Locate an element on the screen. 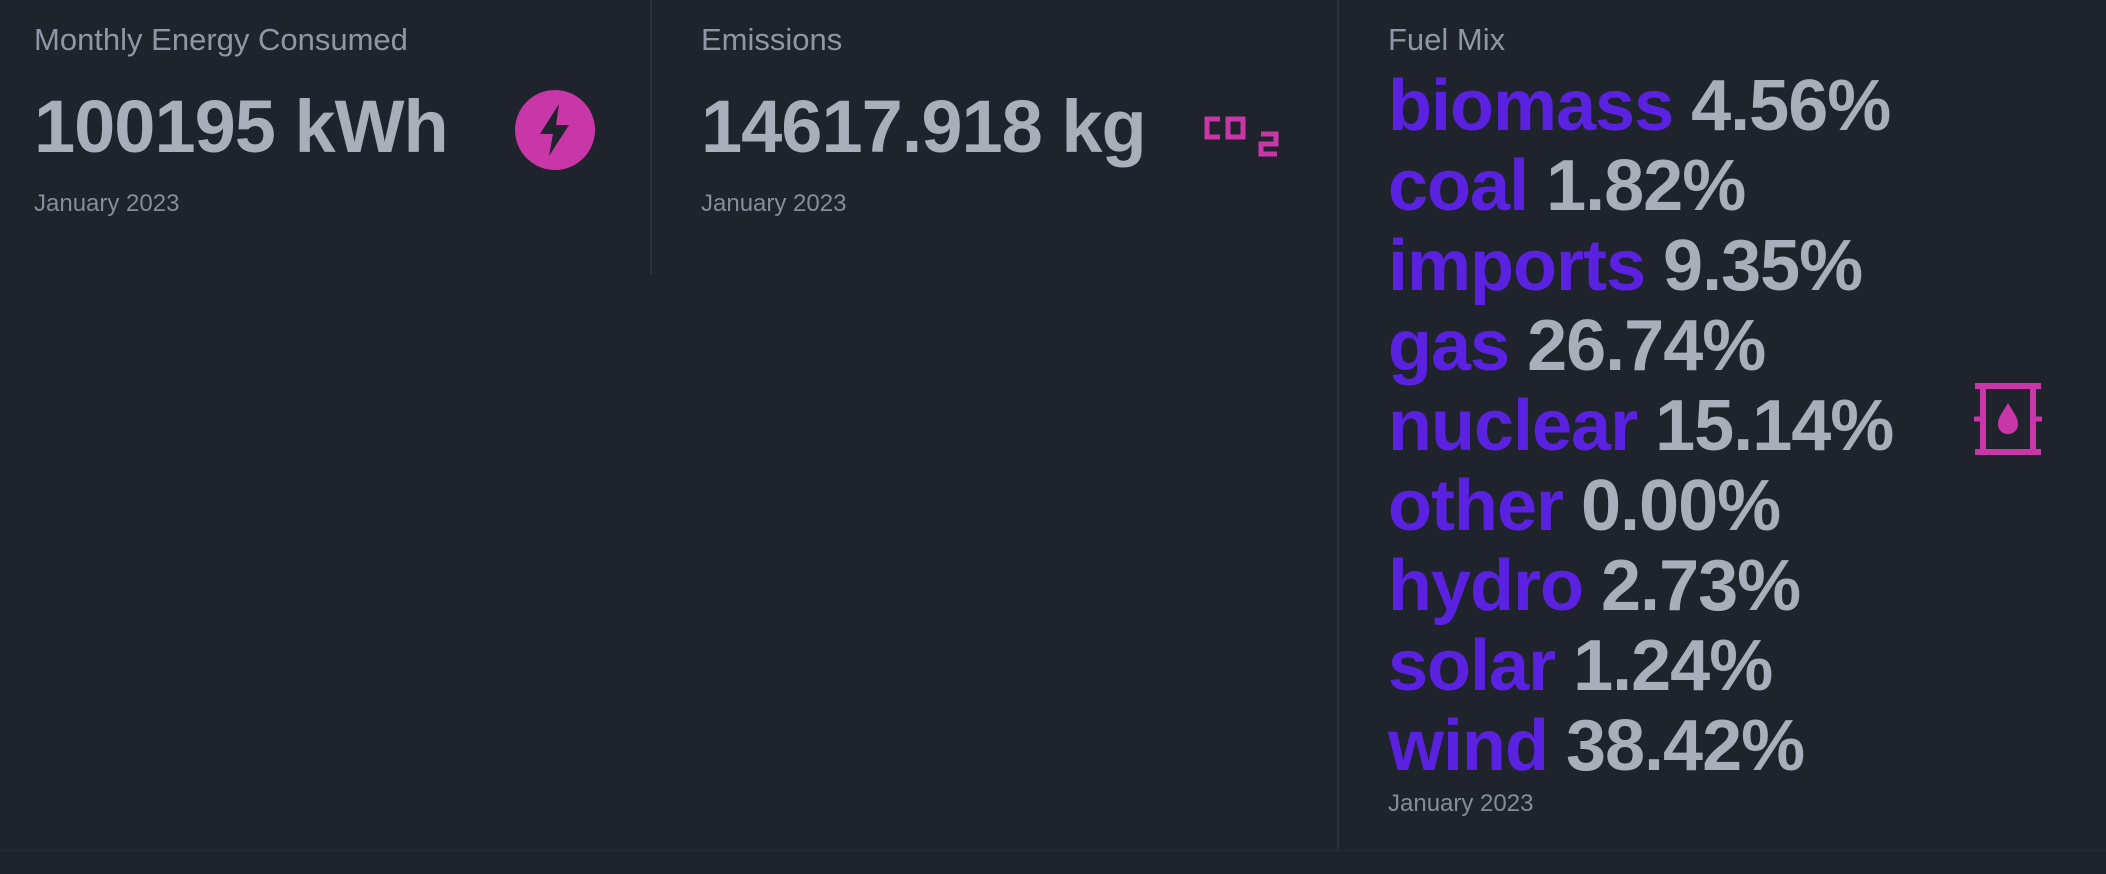 The height and width of the screenshot is (874, 2106). fuel-name: nuclear is located at coordinates (1513, 426).